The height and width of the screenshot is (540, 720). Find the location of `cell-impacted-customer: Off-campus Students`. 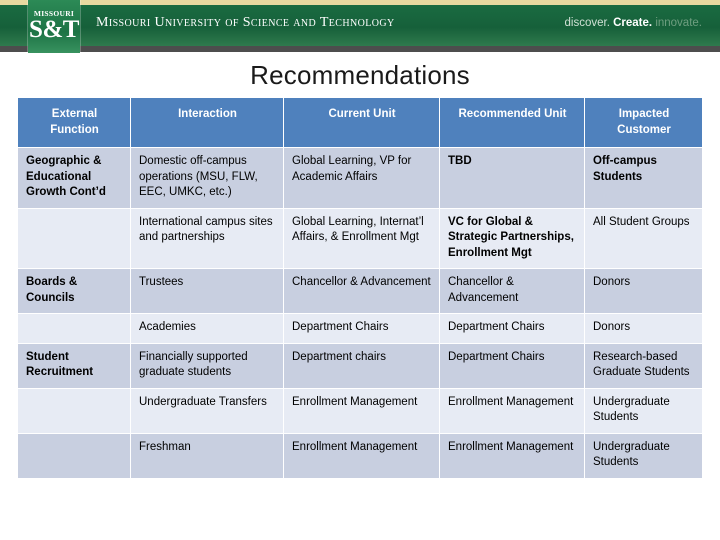

cell-impacted-customer: Off-campus Students is located at coordinates (643, 178).